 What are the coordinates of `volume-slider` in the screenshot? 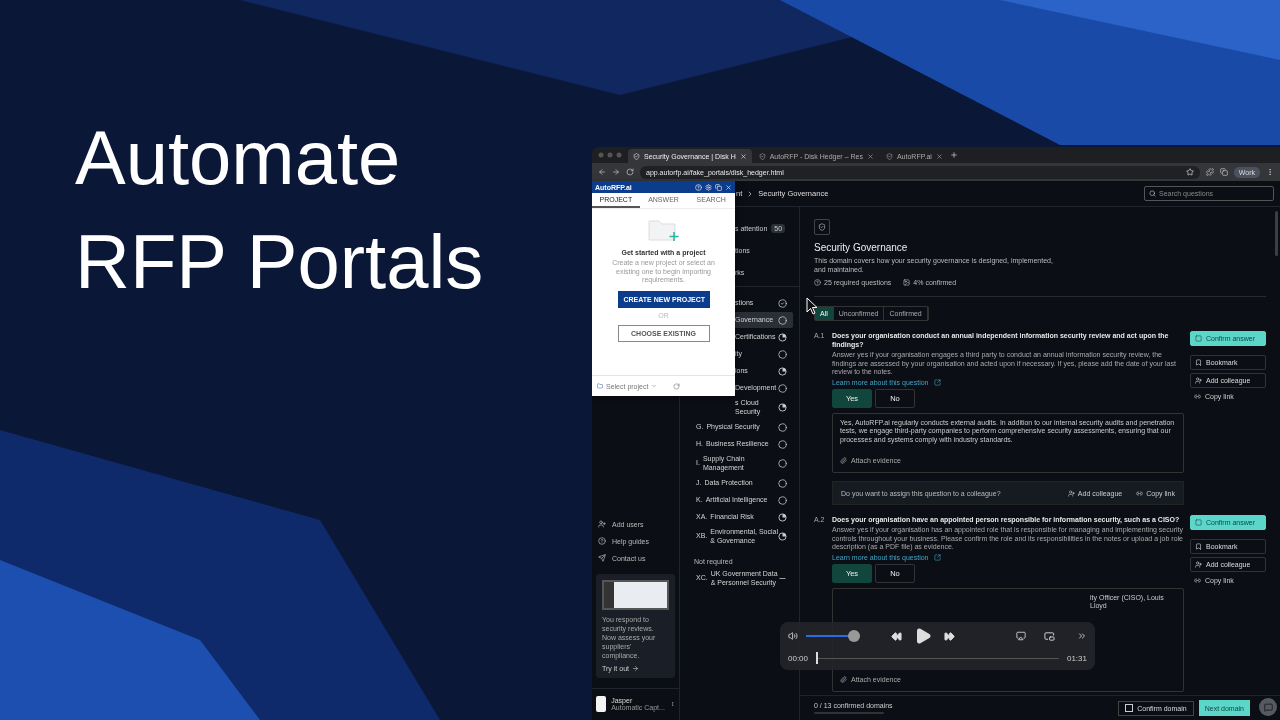 It's located at (833, 636).